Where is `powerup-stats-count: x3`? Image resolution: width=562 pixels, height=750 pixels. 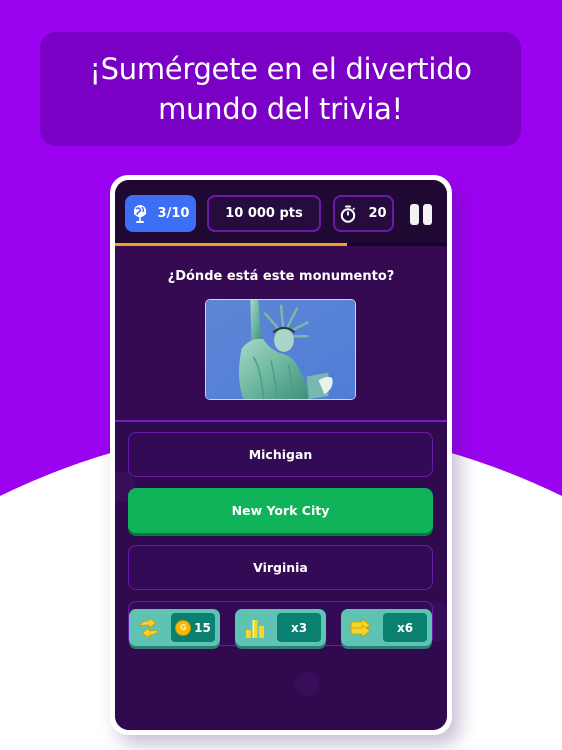 powerup-stats-count: x3 is located at coordinates (299, 627).